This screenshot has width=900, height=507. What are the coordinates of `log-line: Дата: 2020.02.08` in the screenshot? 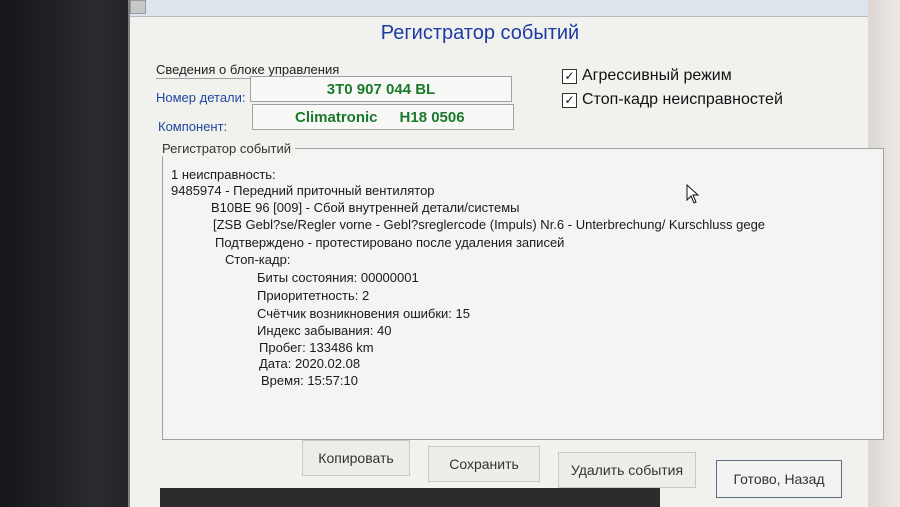 It's located at (310, 363).